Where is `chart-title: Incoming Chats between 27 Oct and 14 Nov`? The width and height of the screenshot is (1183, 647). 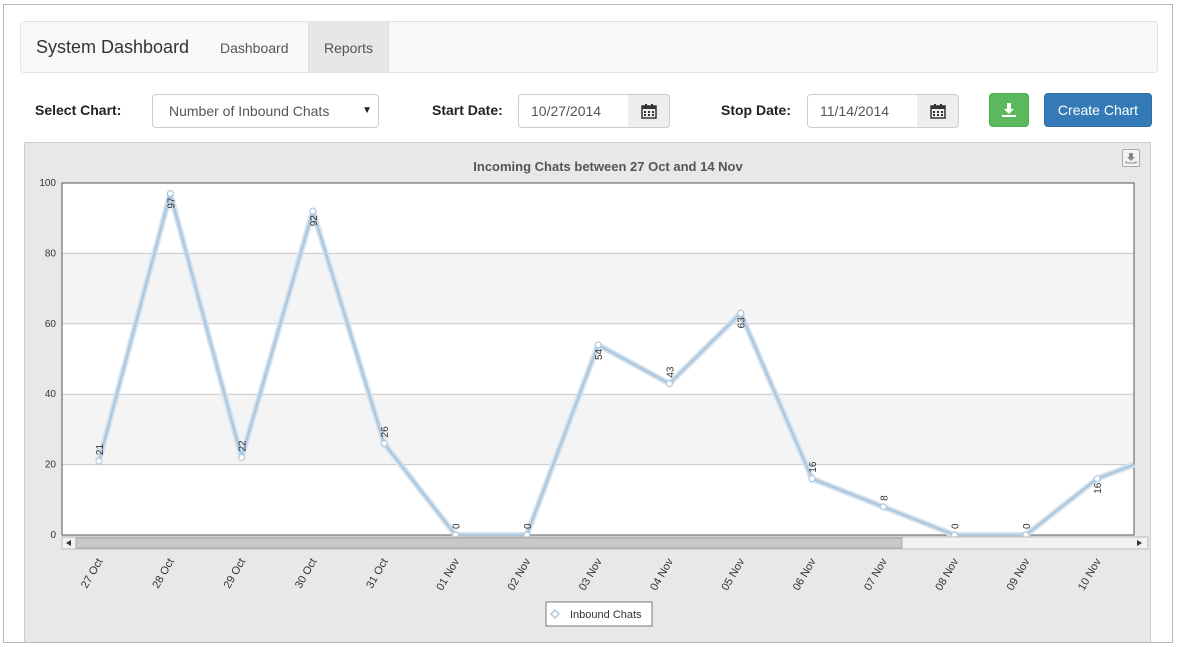 chart-title: Incoming Chats between 27 Oct and 14 Nov is located at coordinates (608, 166).